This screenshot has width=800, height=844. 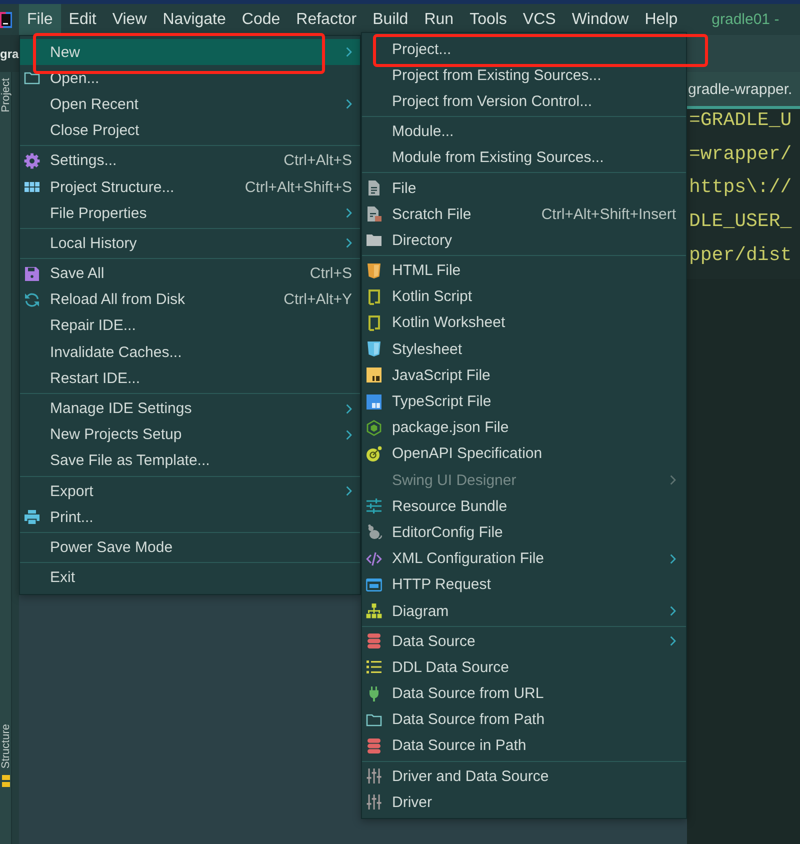 What do you see at coordinates (374, 584) in the screenshot?
I see `window-icon` at bounding box center [374, 584].